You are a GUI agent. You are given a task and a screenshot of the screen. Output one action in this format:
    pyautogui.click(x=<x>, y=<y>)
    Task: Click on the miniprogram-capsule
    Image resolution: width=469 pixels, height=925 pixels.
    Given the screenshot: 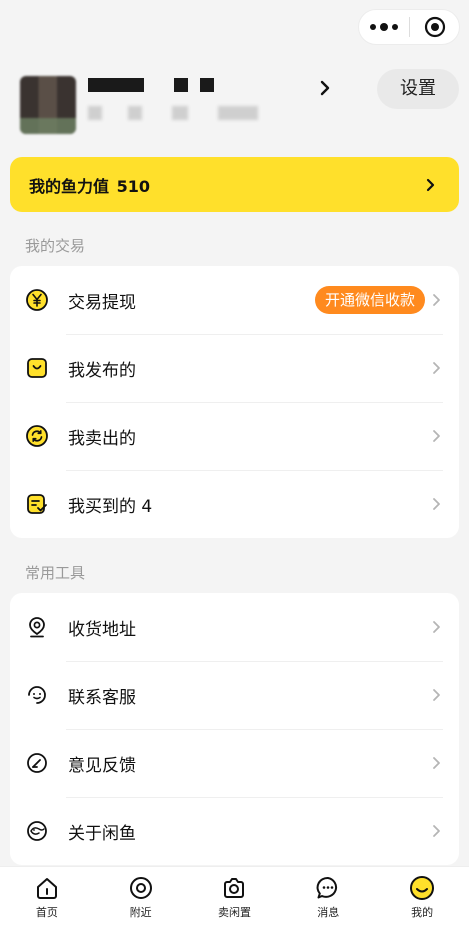 What is the action you would take?
    pyautogui.click(x=409, y=27)
    